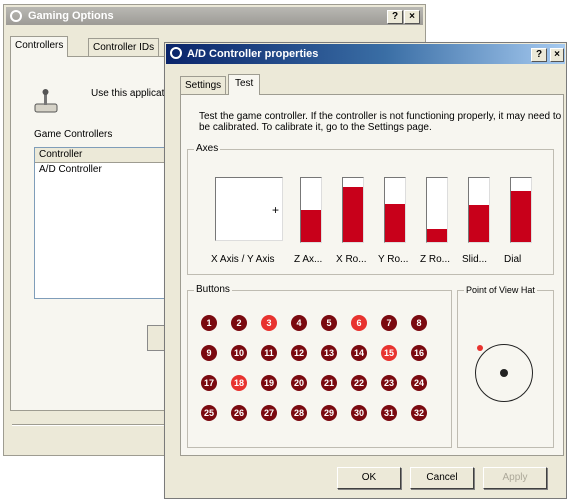 The height and width of the screenshot is (499, 567). What do you see at coordinates (359, 383) in the screenshot?
I see `button-indicator: 22` at bounding box center [359, 383].